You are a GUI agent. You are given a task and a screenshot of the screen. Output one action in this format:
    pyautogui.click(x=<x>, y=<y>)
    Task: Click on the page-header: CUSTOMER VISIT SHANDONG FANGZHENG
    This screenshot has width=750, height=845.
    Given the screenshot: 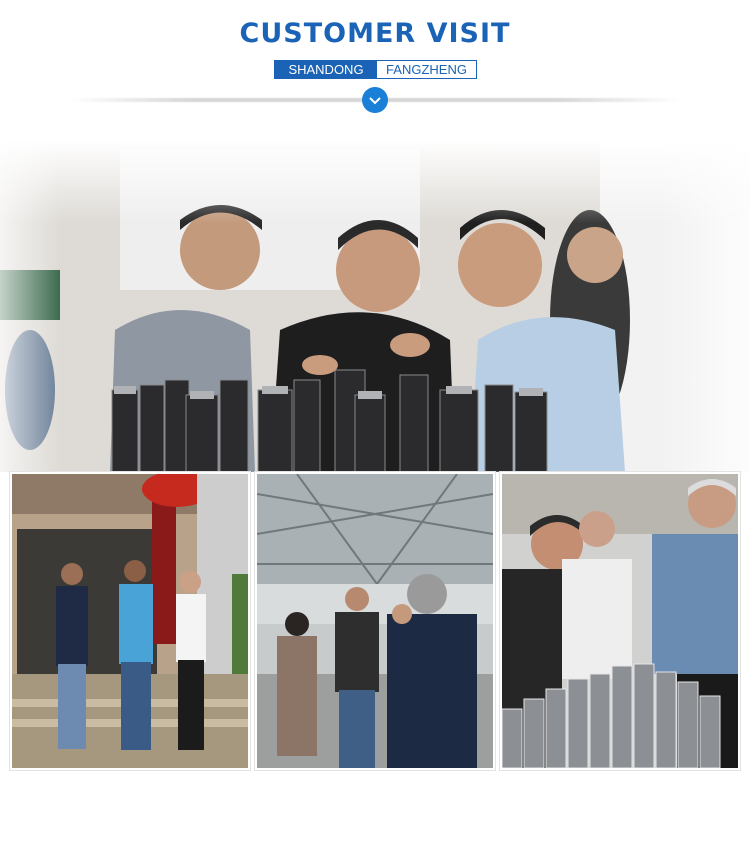 What is the action you would take?
    pyautogui.click(x=375, y=60)
    